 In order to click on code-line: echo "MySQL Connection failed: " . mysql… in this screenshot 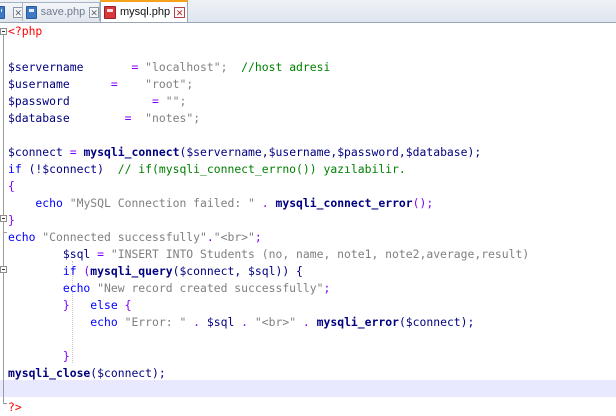, I will do `click(221, 203)`.